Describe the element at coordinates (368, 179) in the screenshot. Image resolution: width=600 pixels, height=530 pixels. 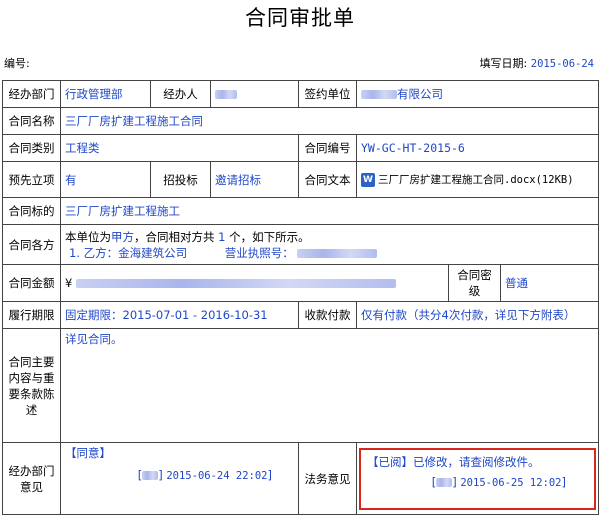
I see `word-doc-icon: W` at that location.